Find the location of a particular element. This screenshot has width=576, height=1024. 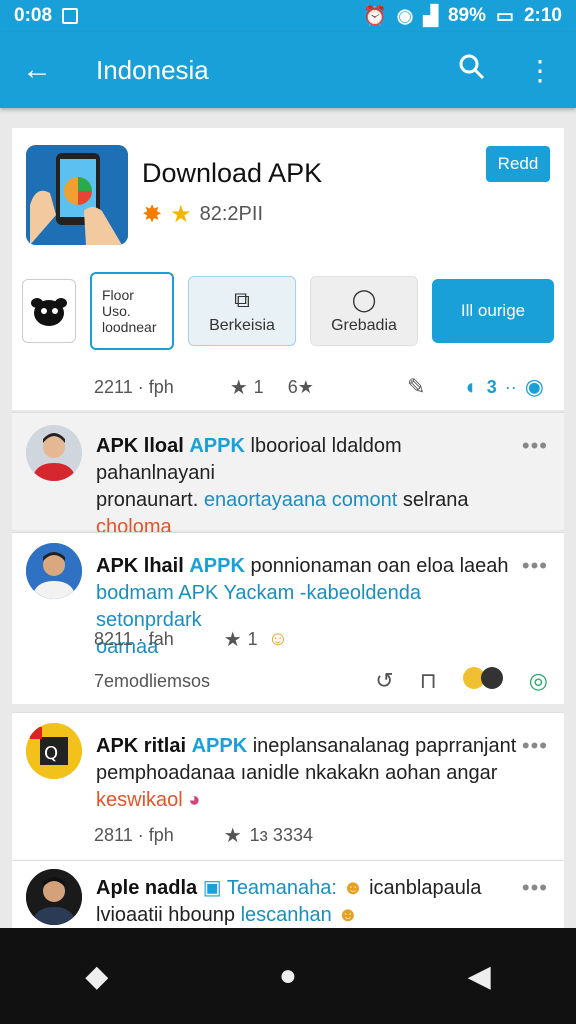

page-title: Indonesia is located at coordinates (152, 69).